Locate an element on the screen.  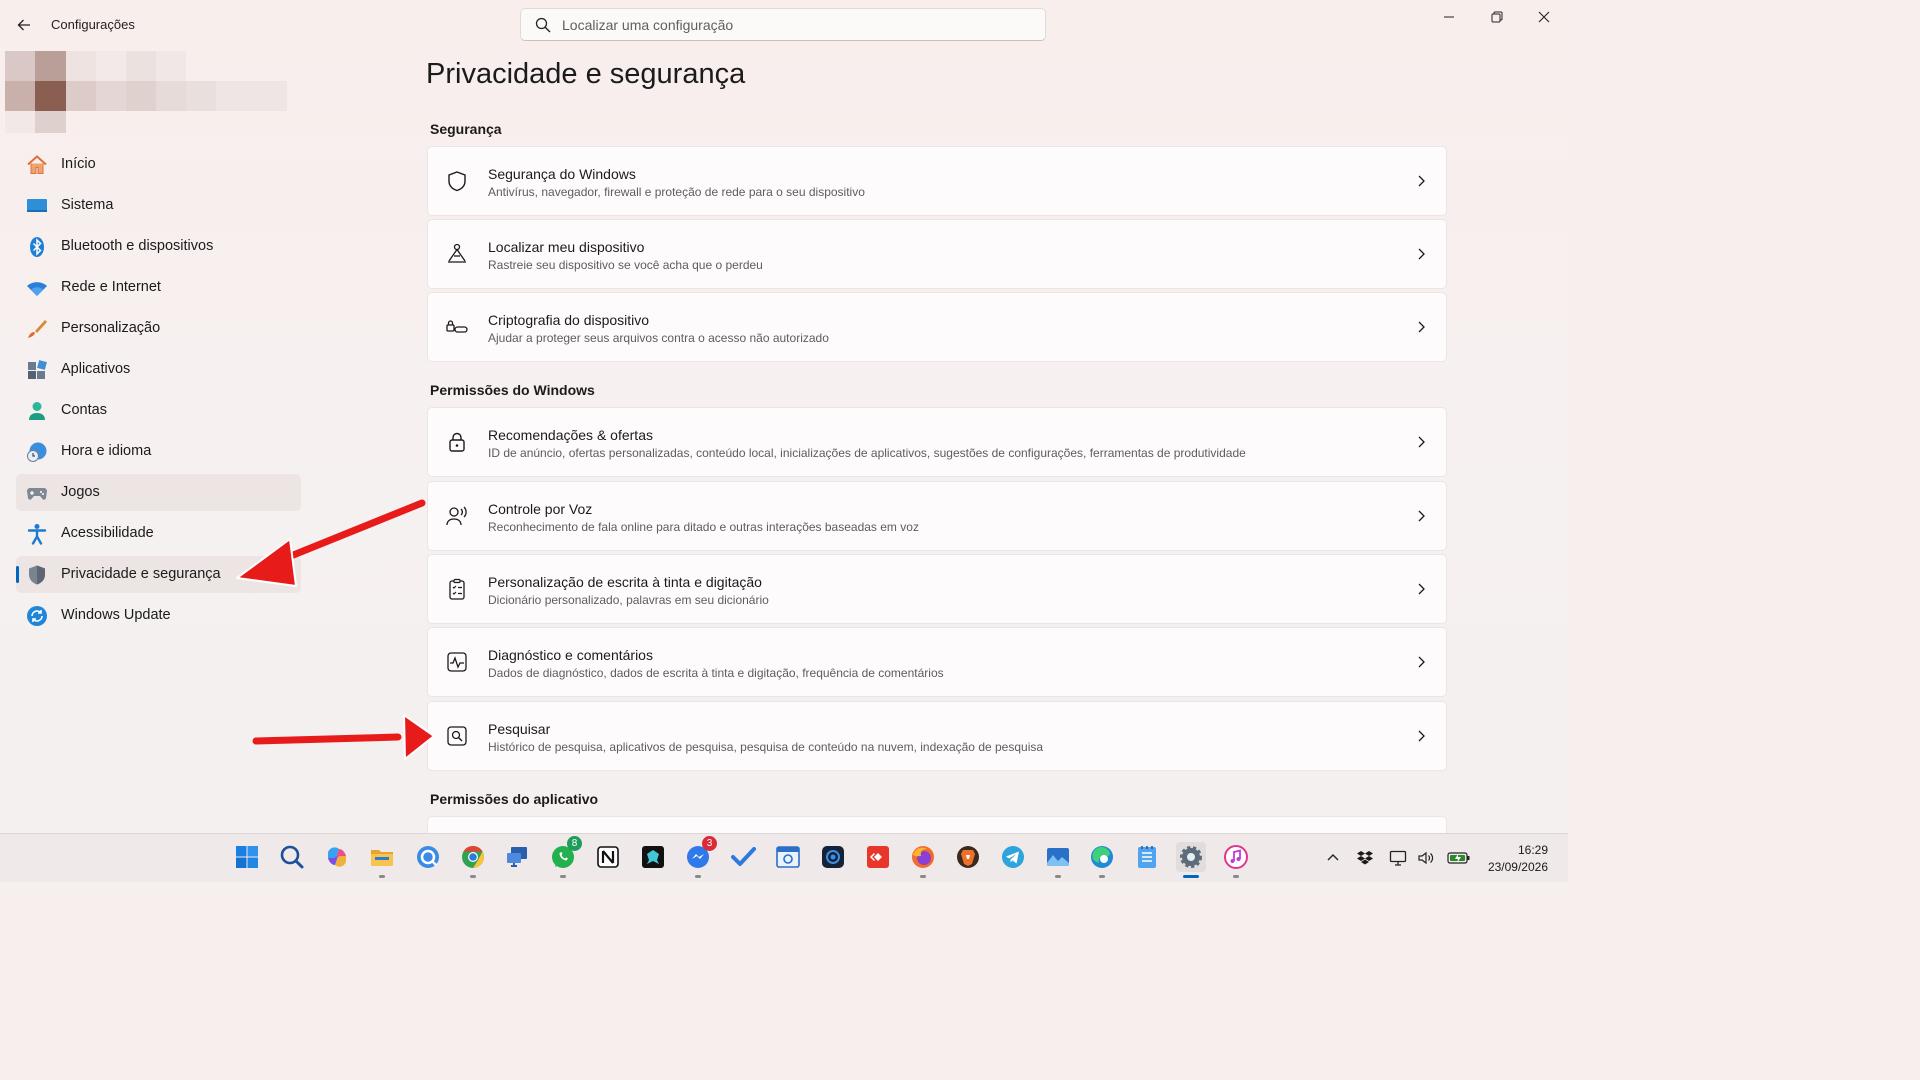
taskbar-calendar-app is located at coordinates (788, 857).